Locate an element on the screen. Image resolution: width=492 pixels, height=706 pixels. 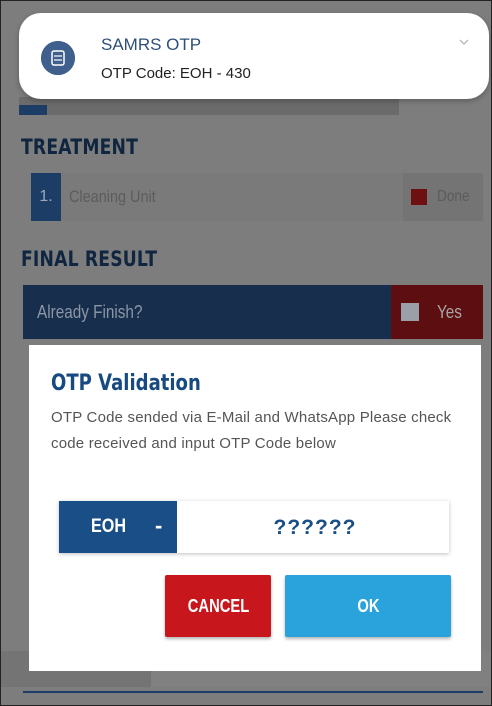
treatment-done-label: Done is located at coordinates (453, 196).